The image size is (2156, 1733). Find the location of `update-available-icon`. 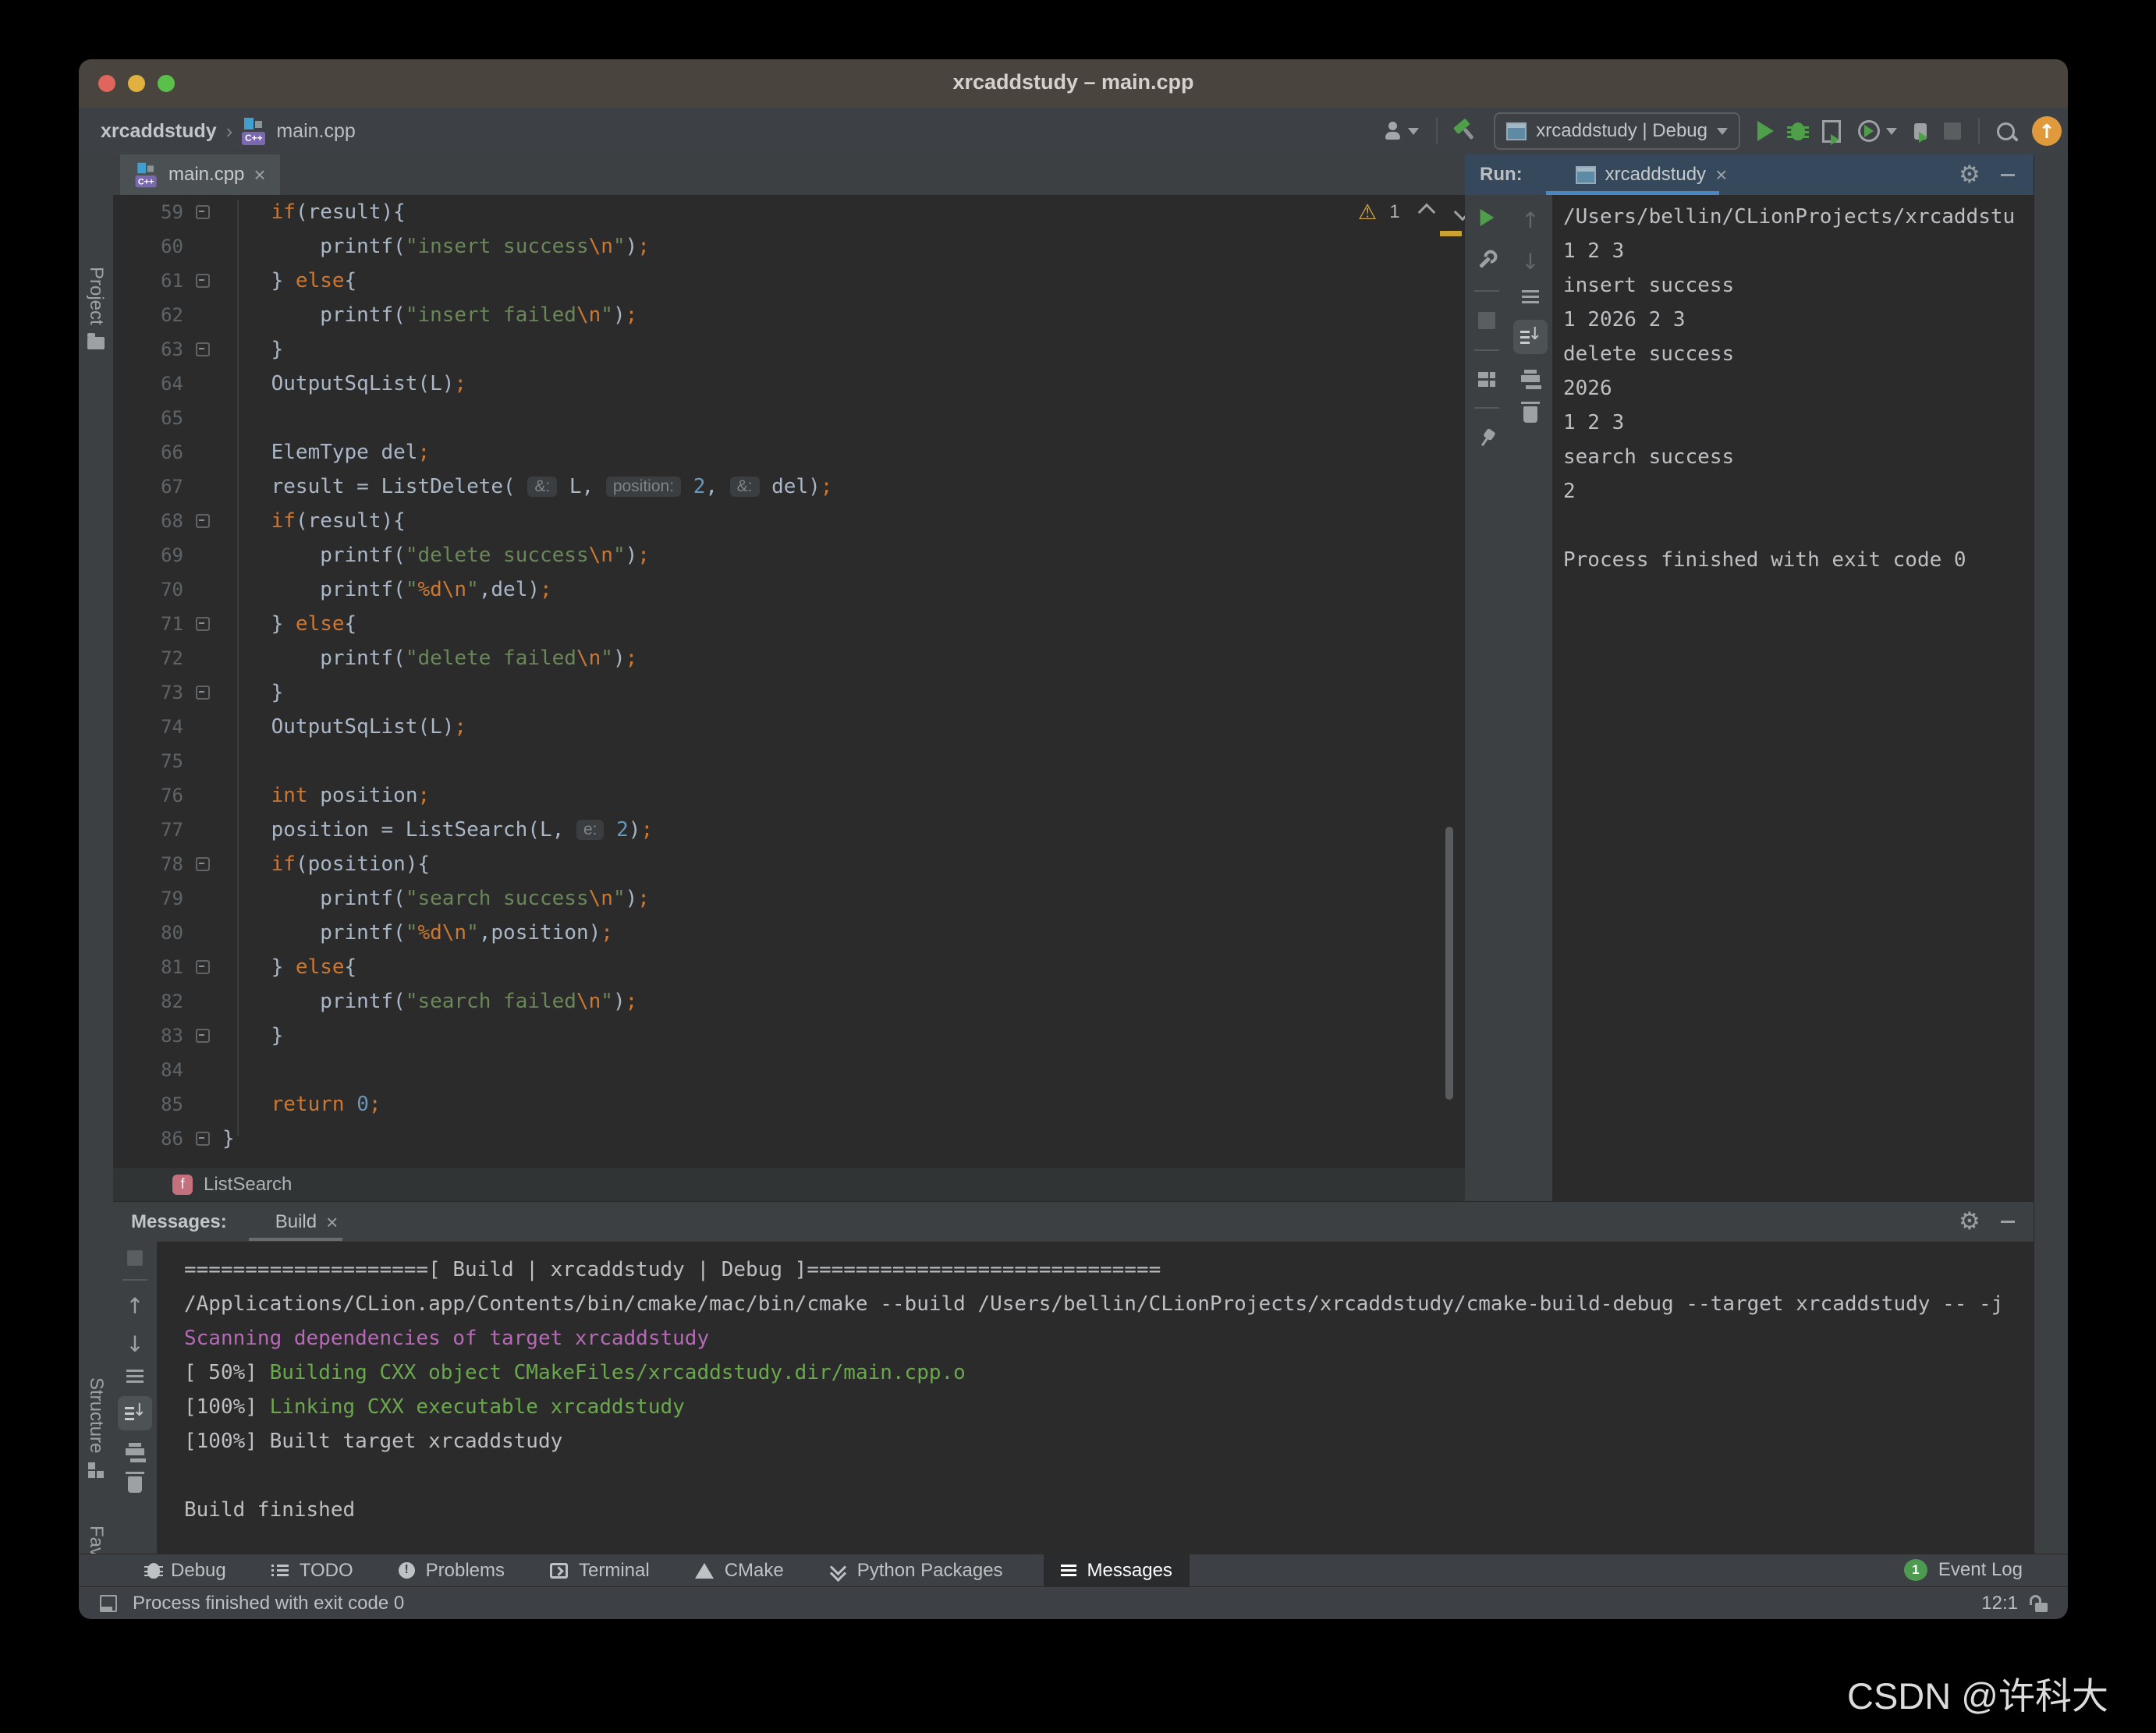

update-available-icon is located at coordinates (2047, 131).